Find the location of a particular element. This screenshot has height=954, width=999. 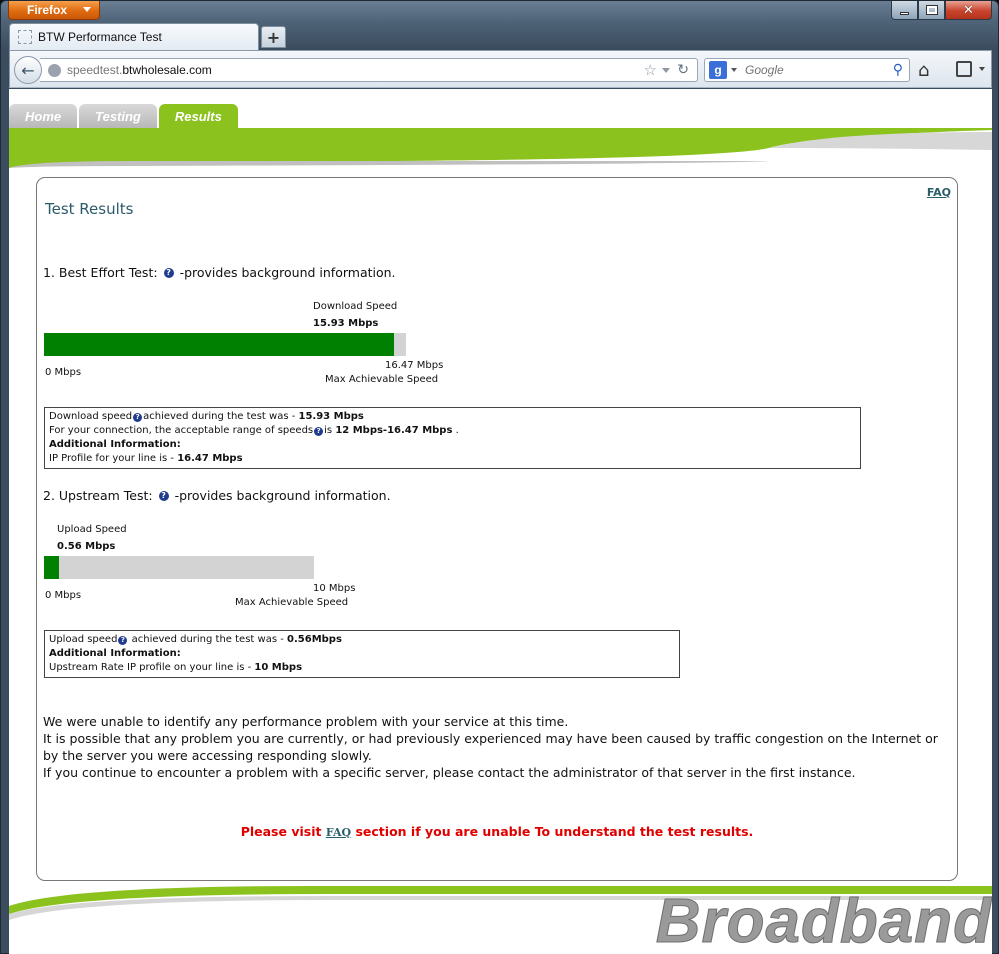

upload-achieved-text: achieved during the test was - is located at coordinates (208, 639).